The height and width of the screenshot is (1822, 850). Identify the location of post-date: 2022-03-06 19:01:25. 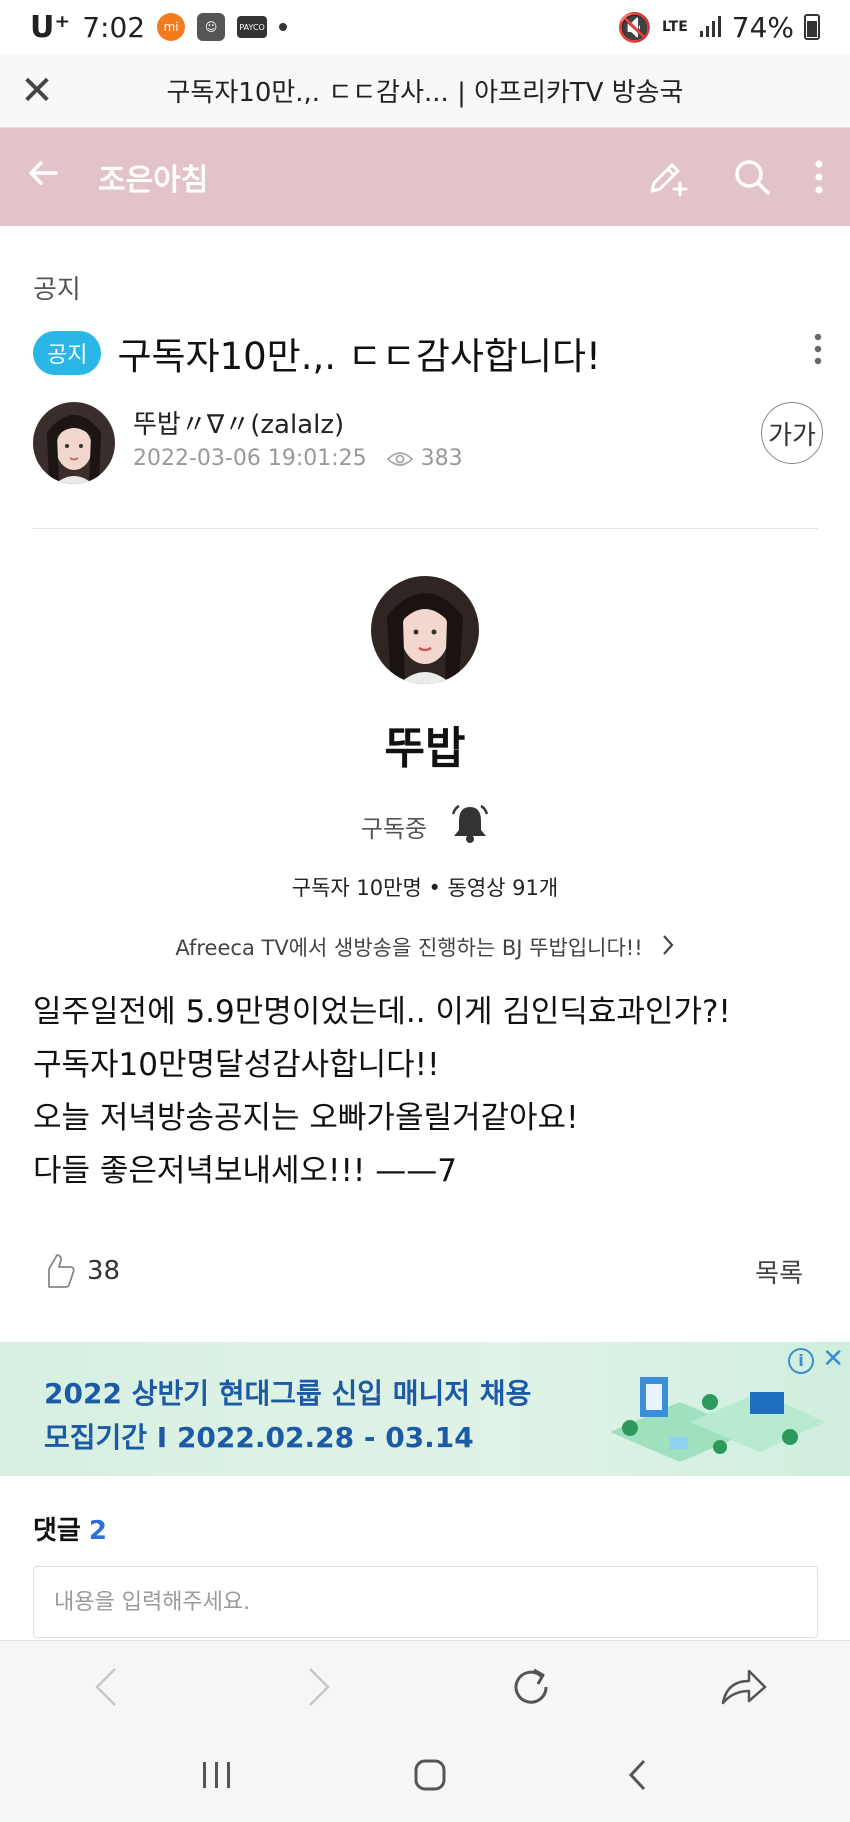
(250, 458).